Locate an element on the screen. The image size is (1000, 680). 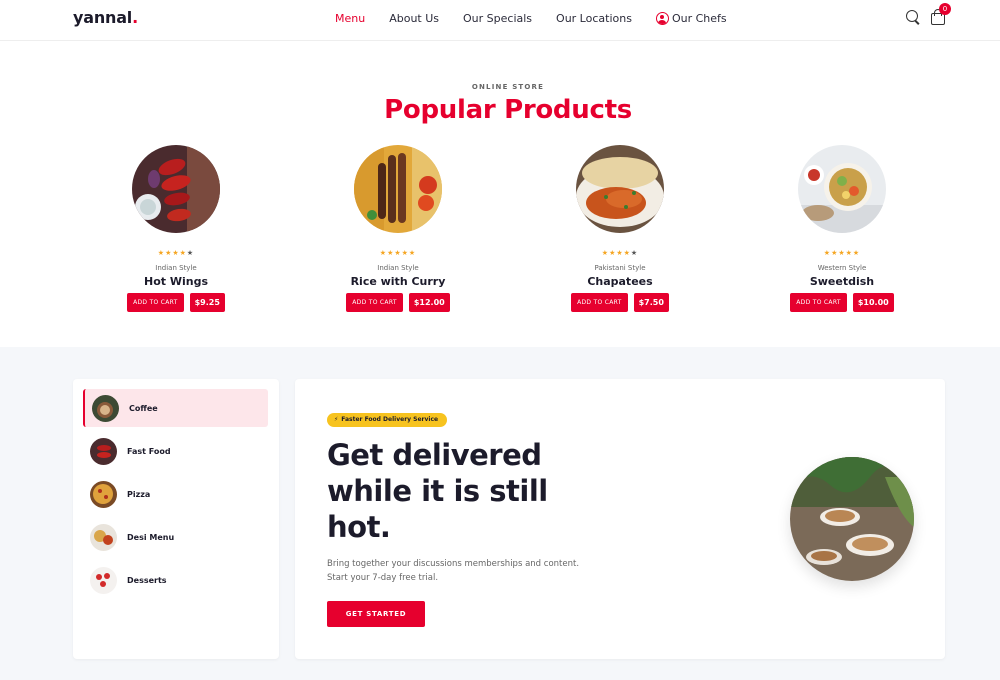
section-title: Popular Products is located at coordinates (508, 110).